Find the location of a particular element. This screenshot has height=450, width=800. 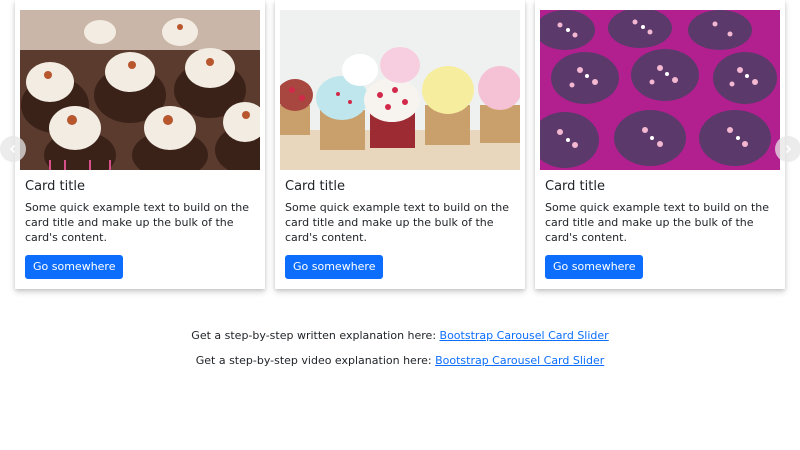

chevron-right-icon is located at coordinates (788, 149).